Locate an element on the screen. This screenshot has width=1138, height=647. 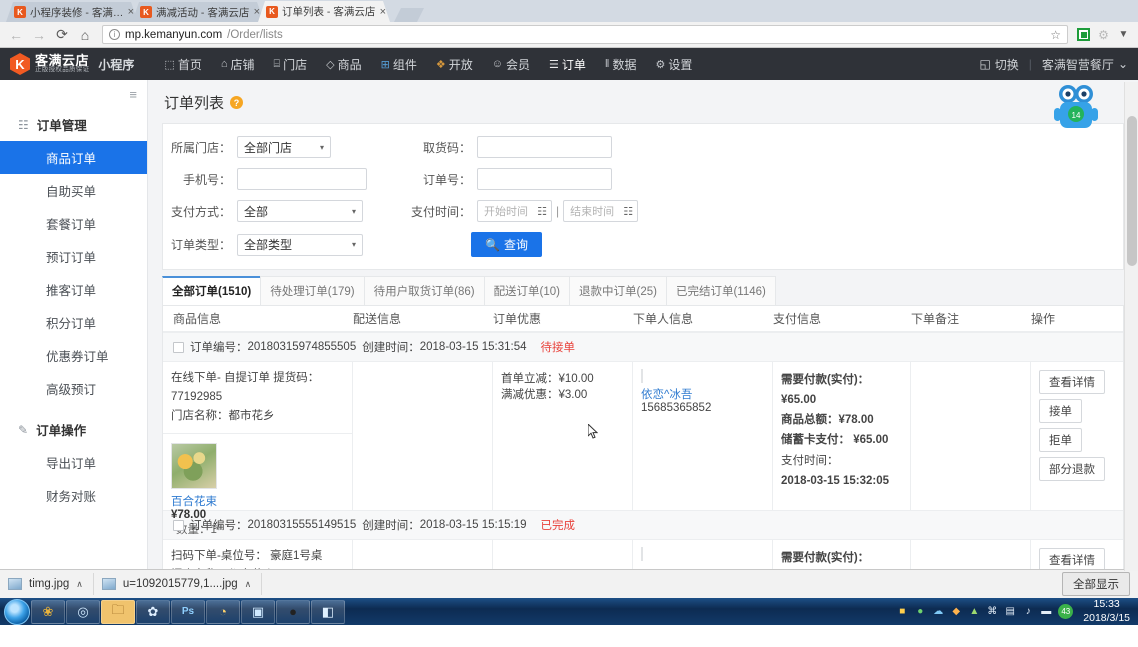
tab-completed-orders: 已完结订单(1146) is located at coordinates (720, 290).